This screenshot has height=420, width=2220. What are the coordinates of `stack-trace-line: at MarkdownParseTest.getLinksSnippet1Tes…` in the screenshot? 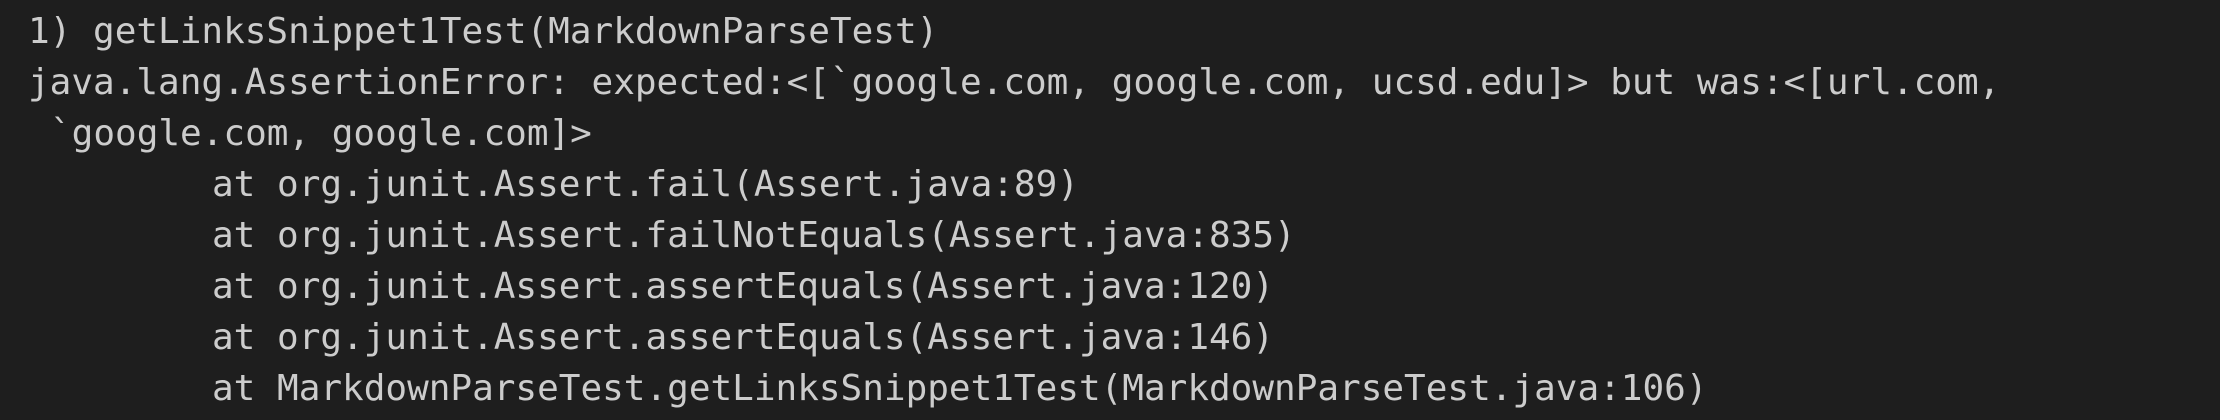 It's located at (960, 388).